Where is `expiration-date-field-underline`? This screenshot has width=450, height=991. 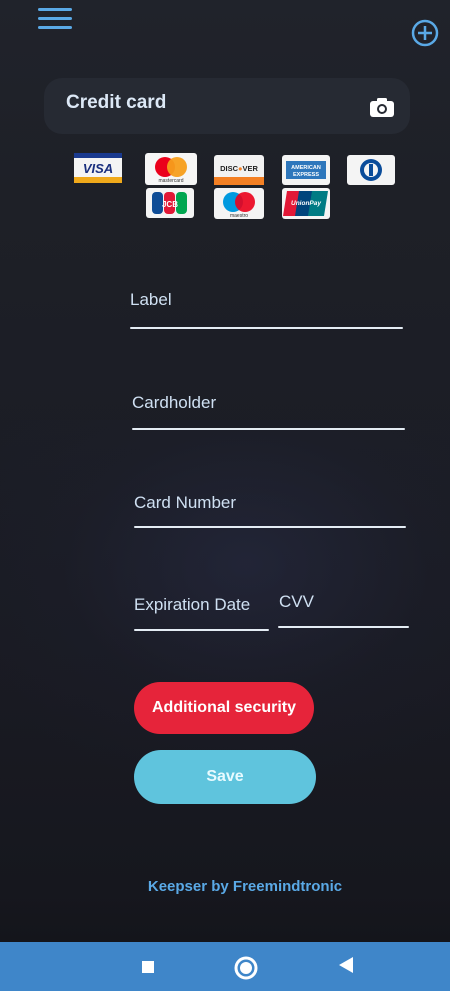 expiration-date-field-underline is located at coordinates (201, 630).